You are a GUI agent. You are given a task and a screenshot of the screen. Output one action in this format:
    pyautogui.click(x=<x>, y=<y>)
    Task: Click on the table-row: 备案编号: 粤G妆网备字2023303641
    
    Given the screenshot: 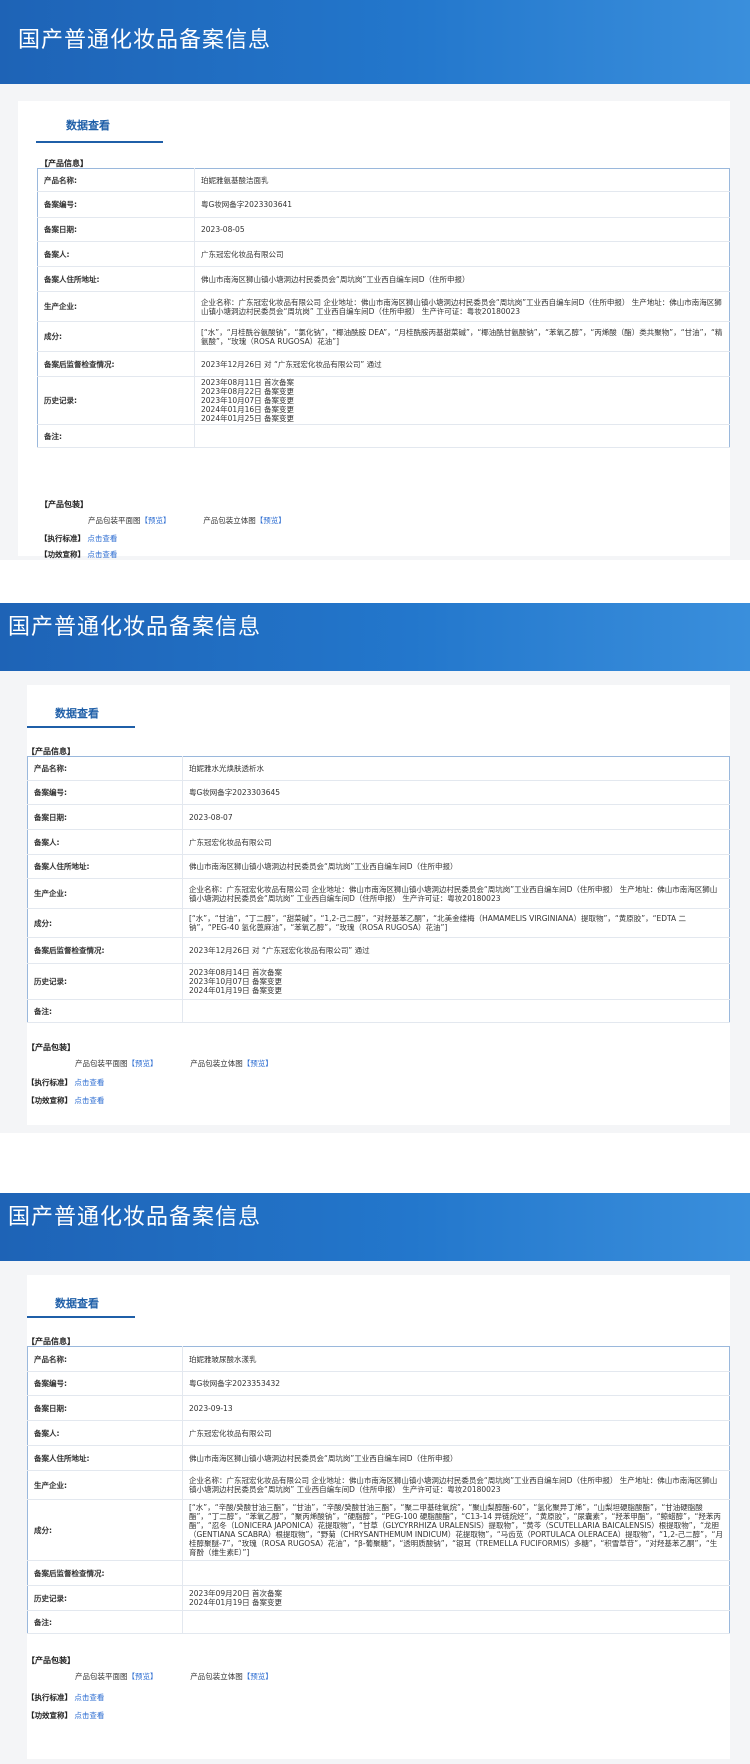 What is the action you would take?
    pyautogui.click(x=383, y=204)
    